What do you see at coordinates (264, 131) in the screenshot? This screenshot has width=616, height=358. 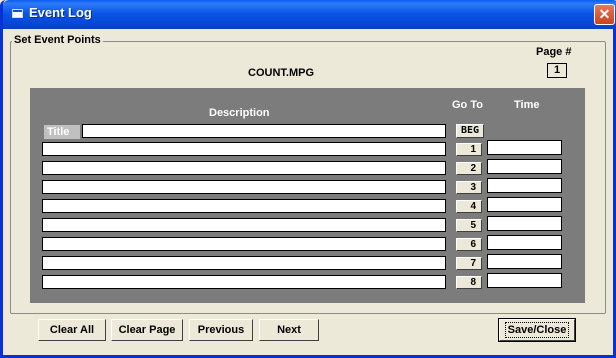 I see `title-input` at bounding box center [264, 131].